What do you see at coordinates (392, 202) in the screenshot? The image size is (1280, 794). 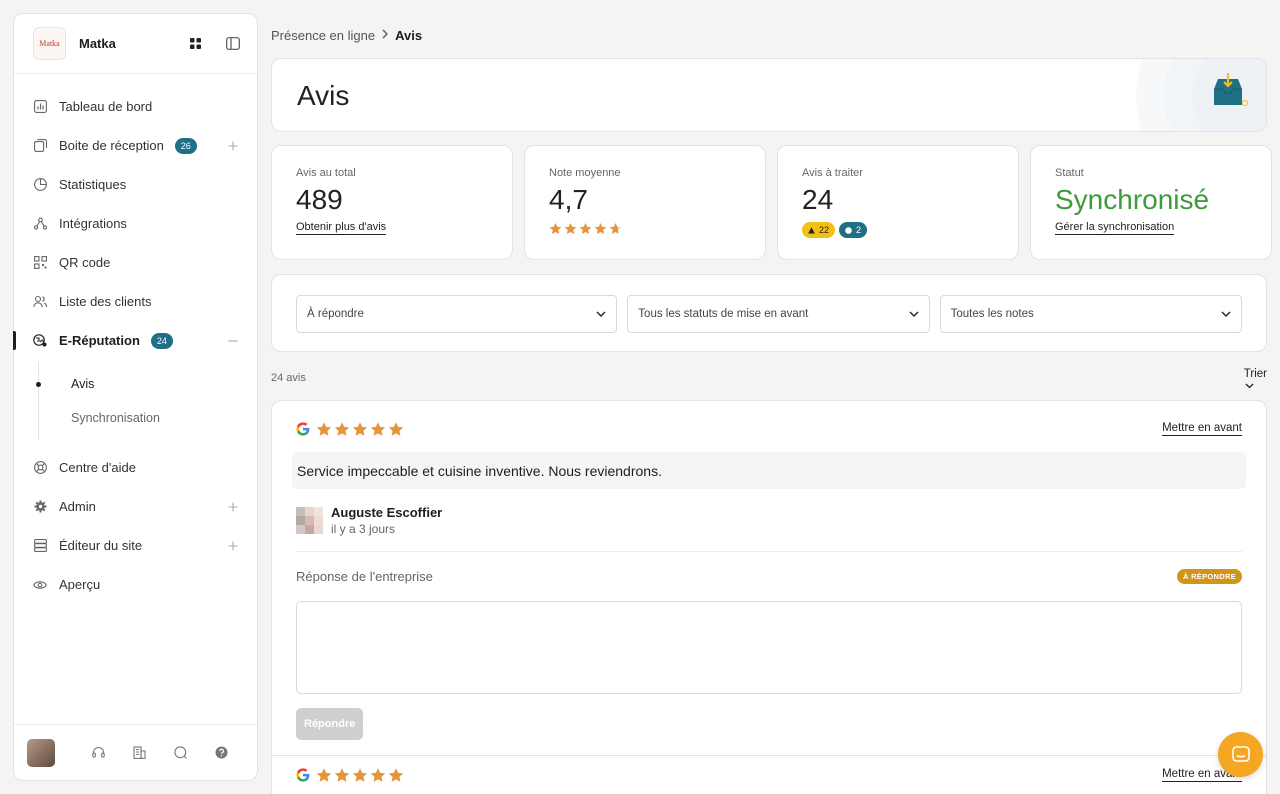 I see `stat-card-total: Avis au total 489 Obtenir plus d'avis` at bounding box center [392, 202].